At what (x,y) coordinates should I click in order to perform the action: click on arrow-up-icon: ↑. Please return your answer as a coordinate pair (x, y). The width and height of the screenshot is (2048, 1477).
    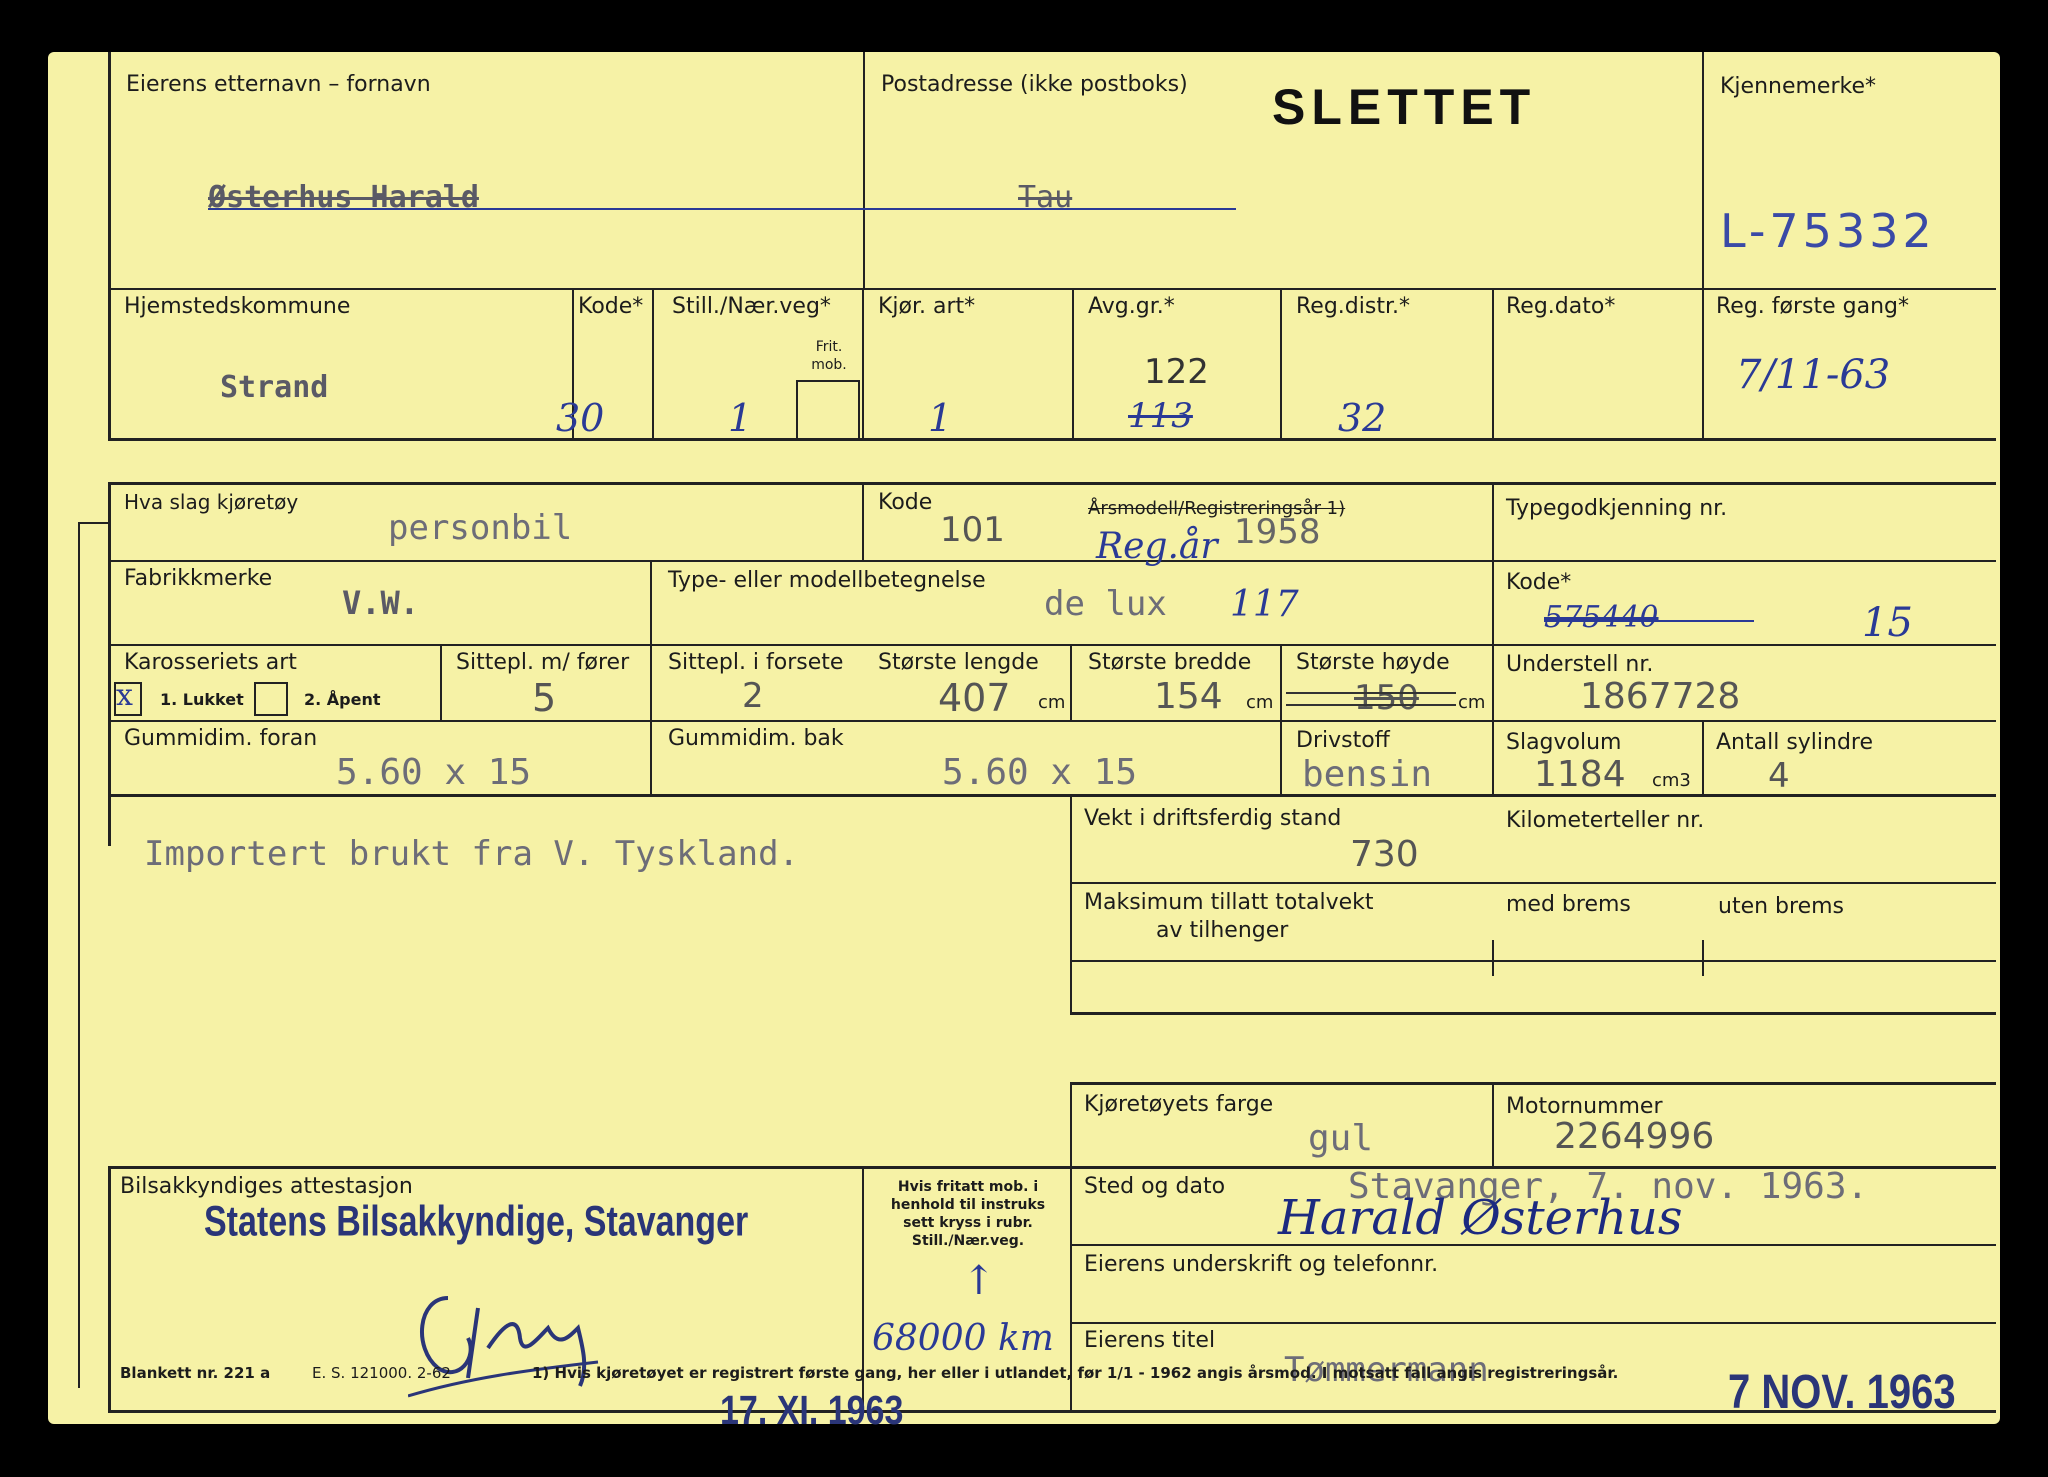
    Looking at the image, I should click on (979, 1281).